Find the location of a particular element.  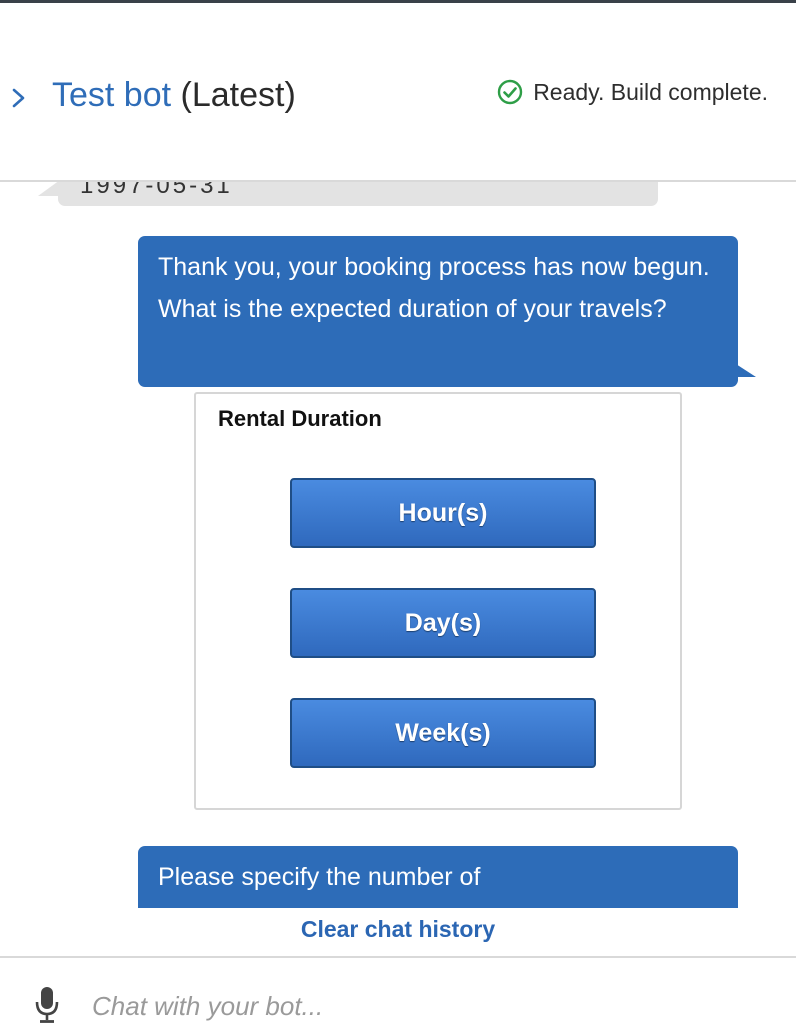

microphone-icon is located at coordinates (47, 1005).